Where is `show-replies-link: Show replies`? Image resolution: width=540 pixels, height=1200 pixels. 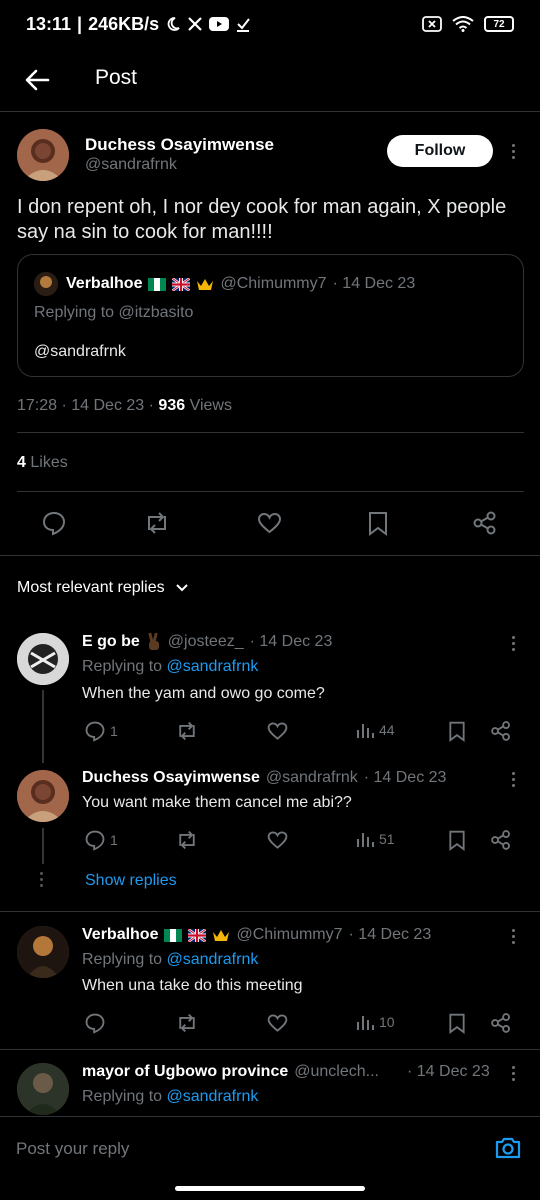
show-replies-link: Show replies is located at coordinates (131, 881).